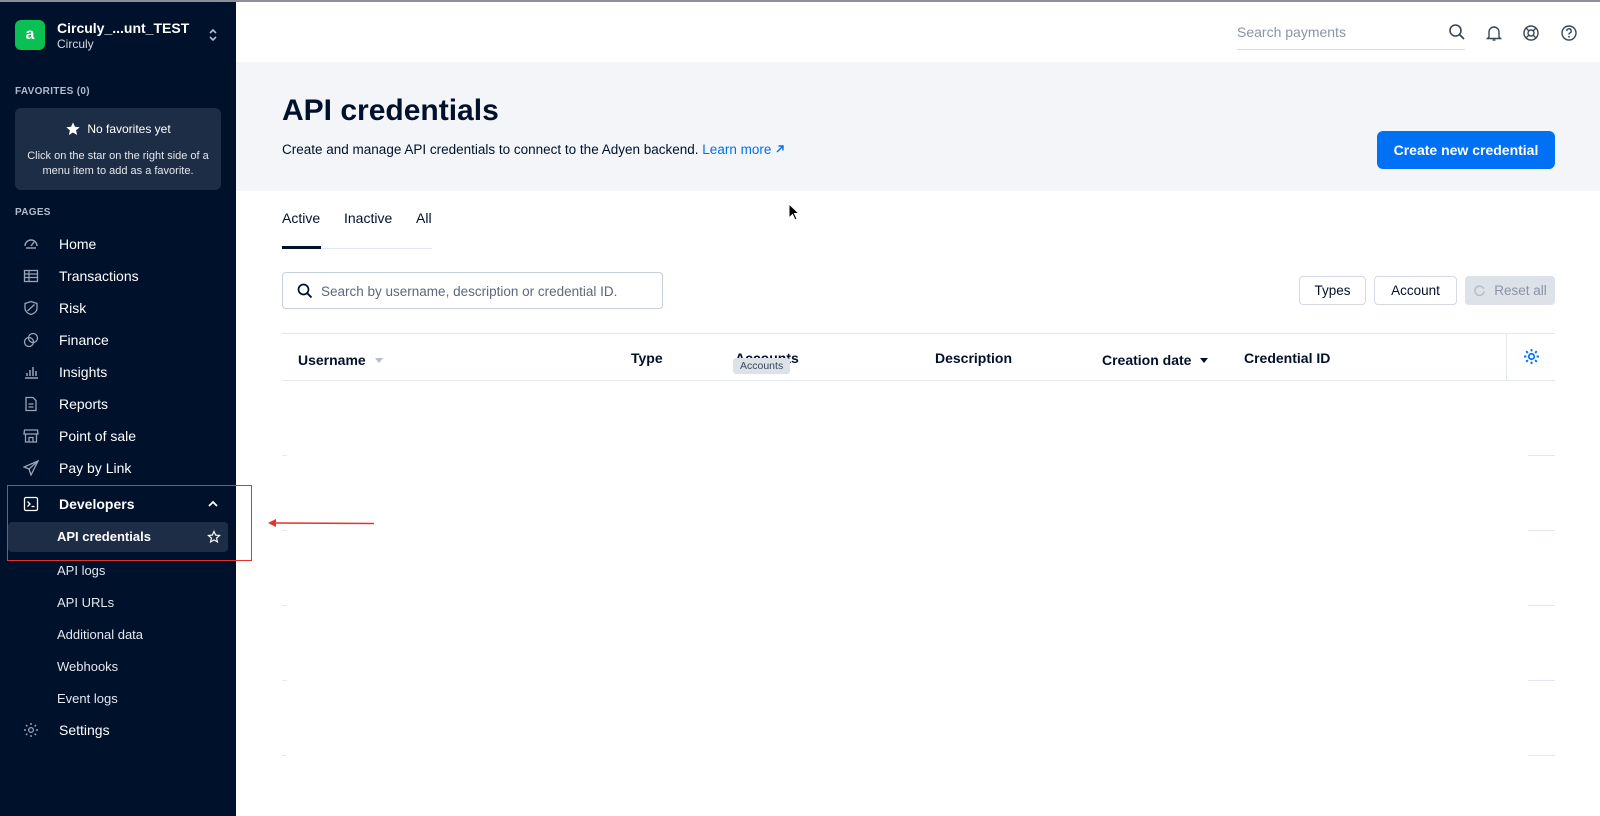  What do you see at coordinates (84, 340) in the screenshot?
I see `sidebar-item-label: Finance` at bounding box center [84, 340].